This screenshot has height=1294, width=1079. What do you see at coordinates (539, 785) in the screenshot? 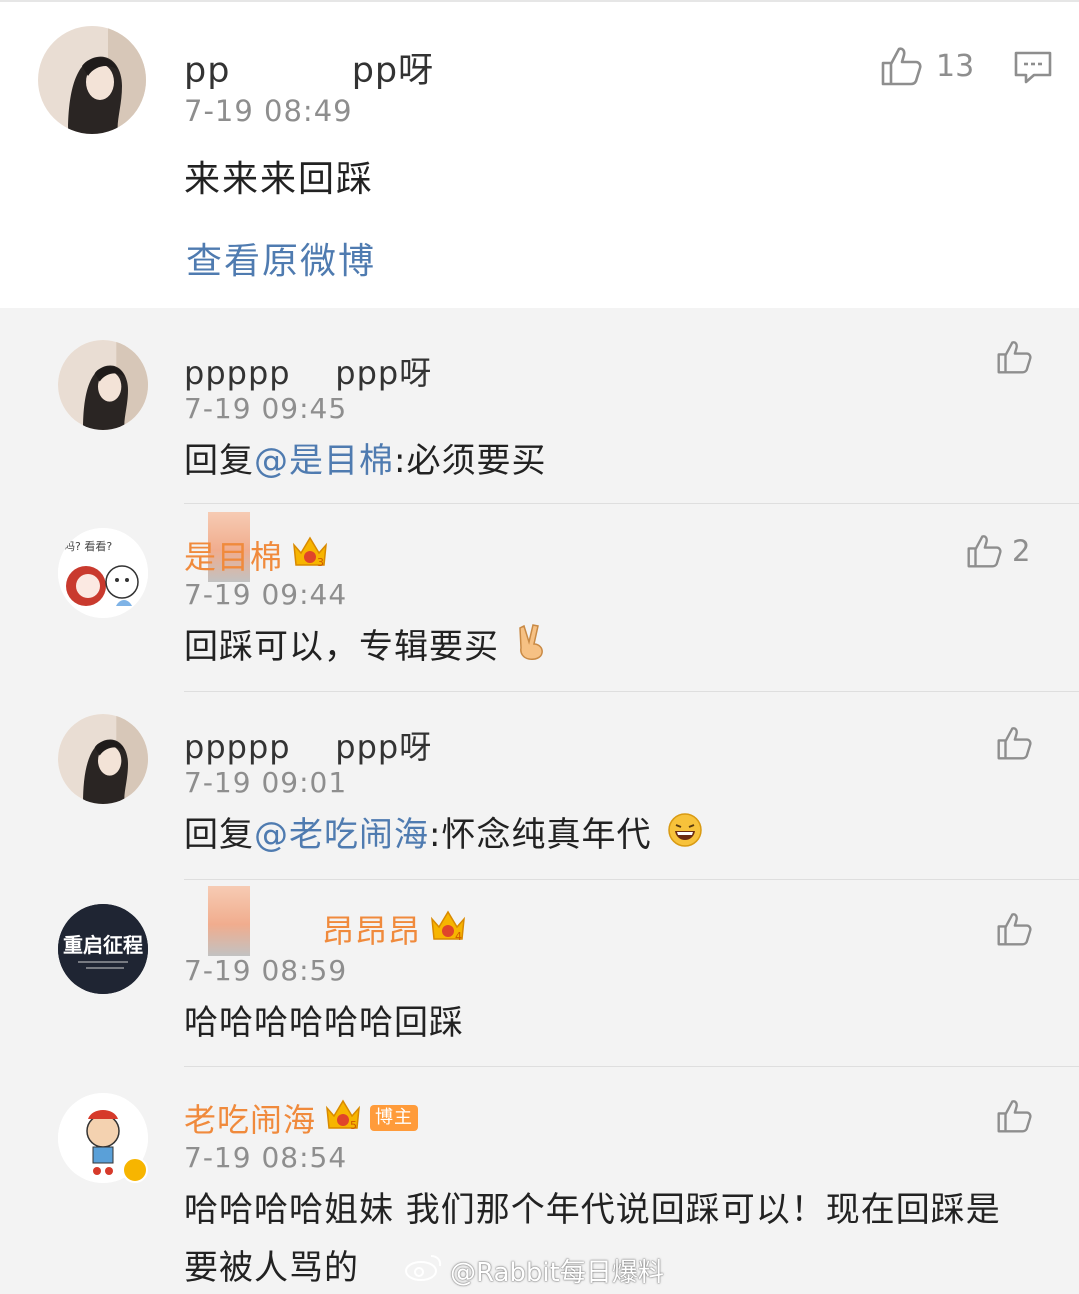
I see `reply-item: ppppp ppp呀 7-19 09:01 回复@老吃闹海:怀念纯真年代` at bounding box center [539, 785].